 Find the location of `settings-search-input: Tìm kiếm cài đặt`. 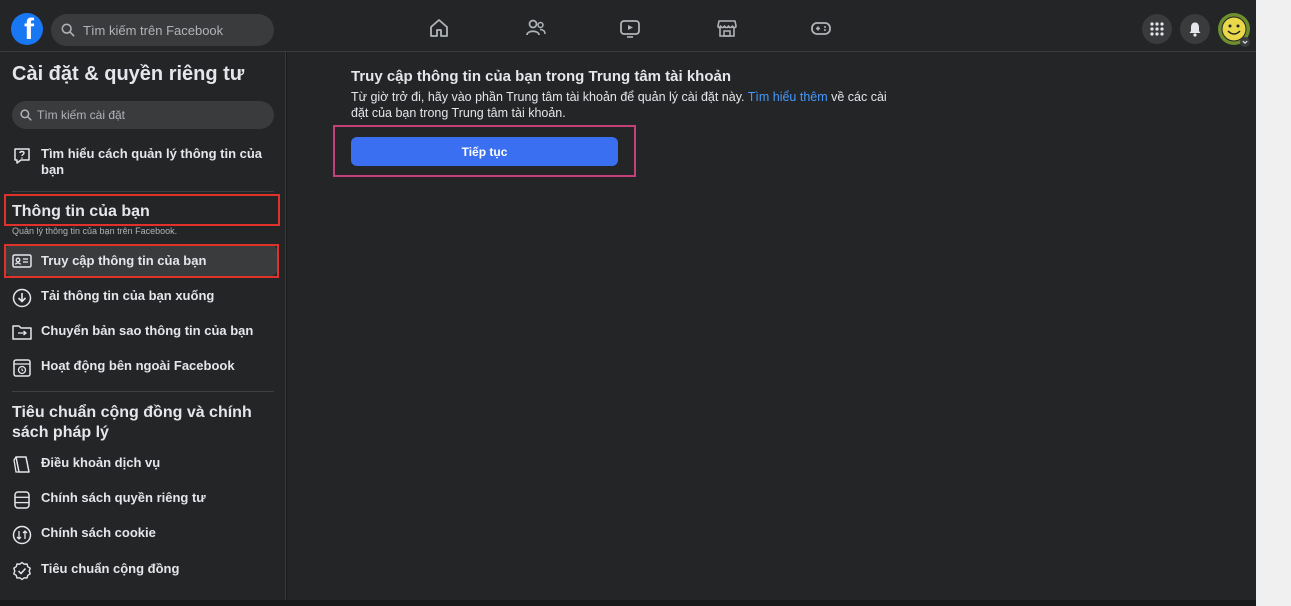

settings-search-input: Tìm kiếm cài đặt is located at coordinates (143, 115).